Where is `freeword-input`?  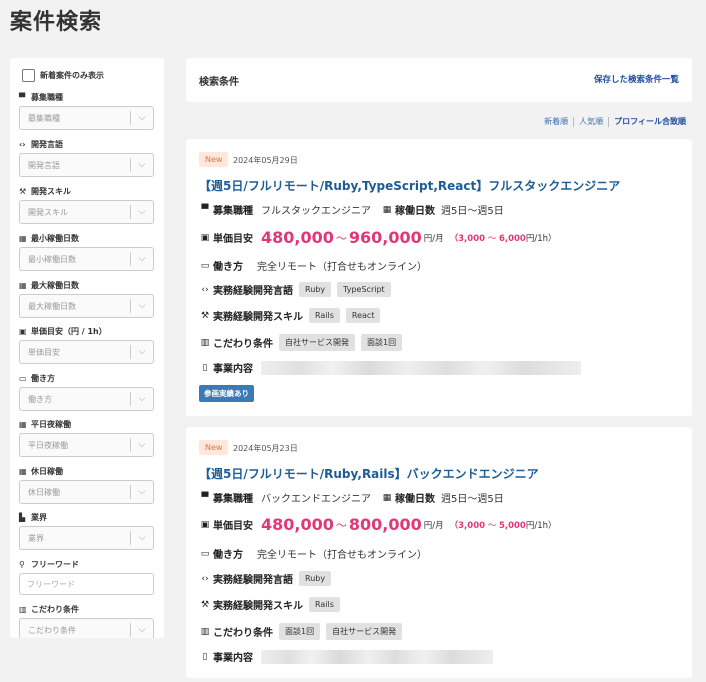
freeword-input is located at coordinates (86, 584).